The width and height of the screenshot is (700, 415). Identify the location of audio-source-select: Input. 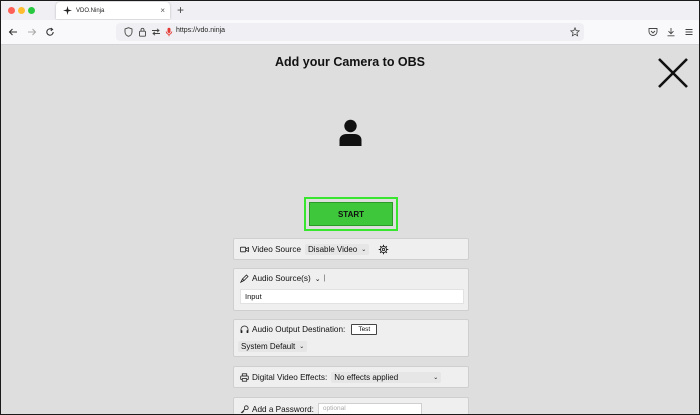
(352, 296).